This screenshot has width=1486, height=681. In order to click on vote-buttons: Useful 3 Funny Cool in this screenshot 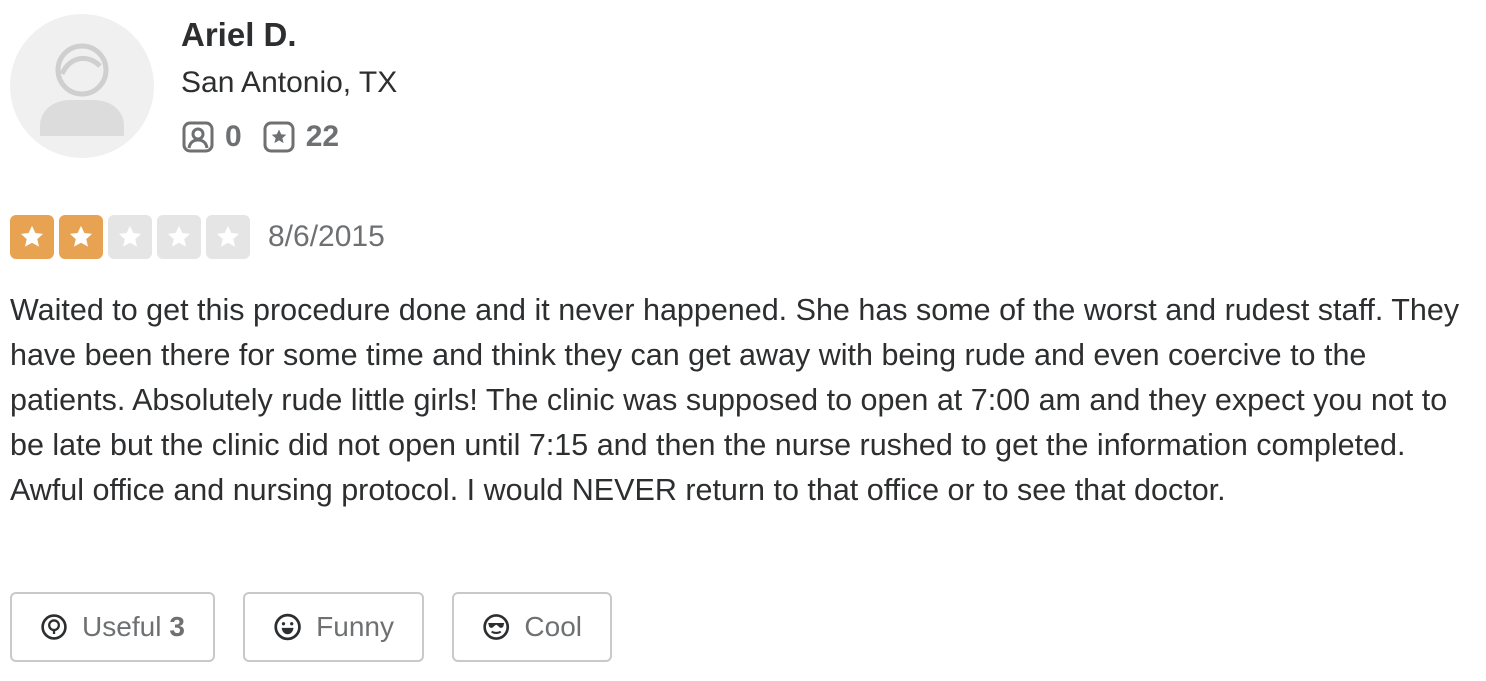, I will do `click(325, 627)`.